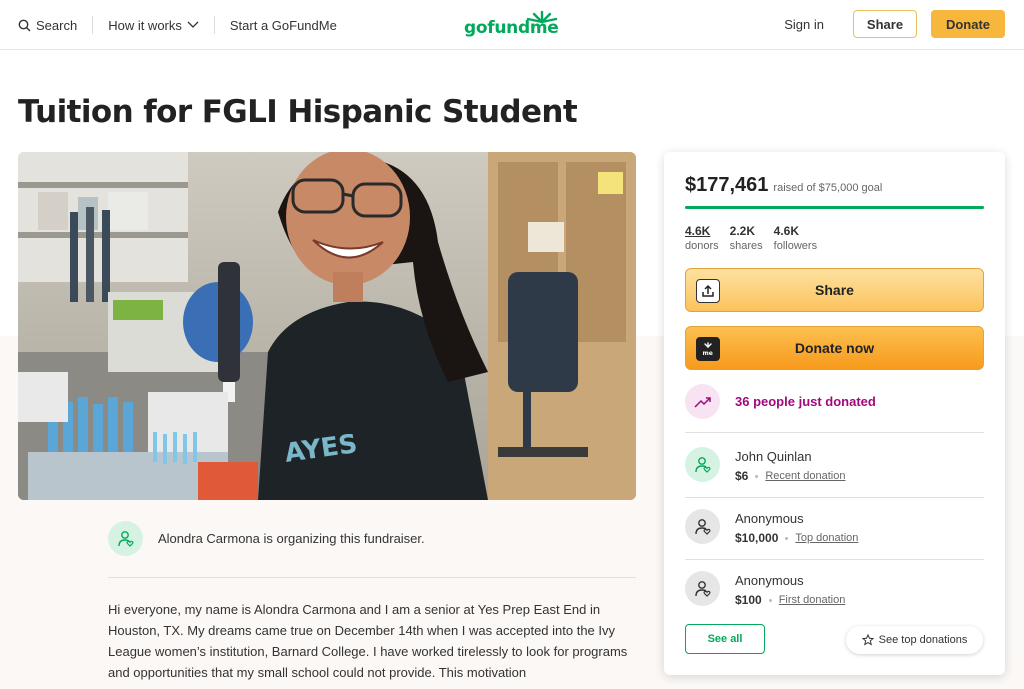  What do you see at coordinates (698, 231) in the screenshot?
I see `donors-count: 4.6K` at bounding box center [698, 231].